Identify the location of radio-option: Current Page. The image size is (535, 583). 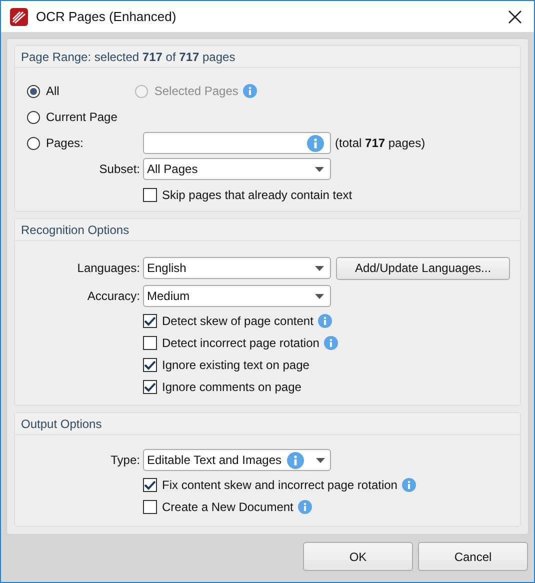
(66, 117).